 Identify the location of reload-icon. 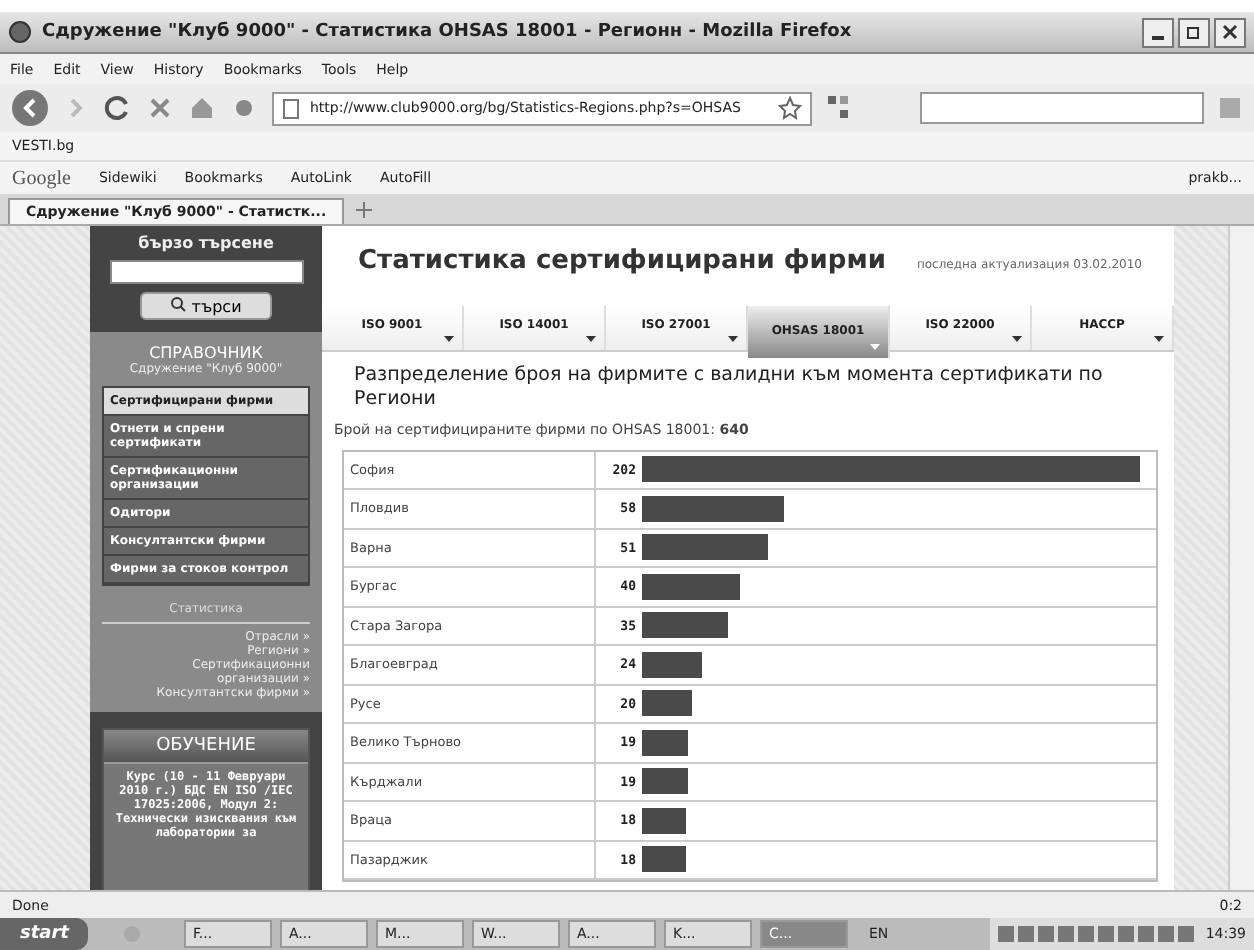
(118, 108).